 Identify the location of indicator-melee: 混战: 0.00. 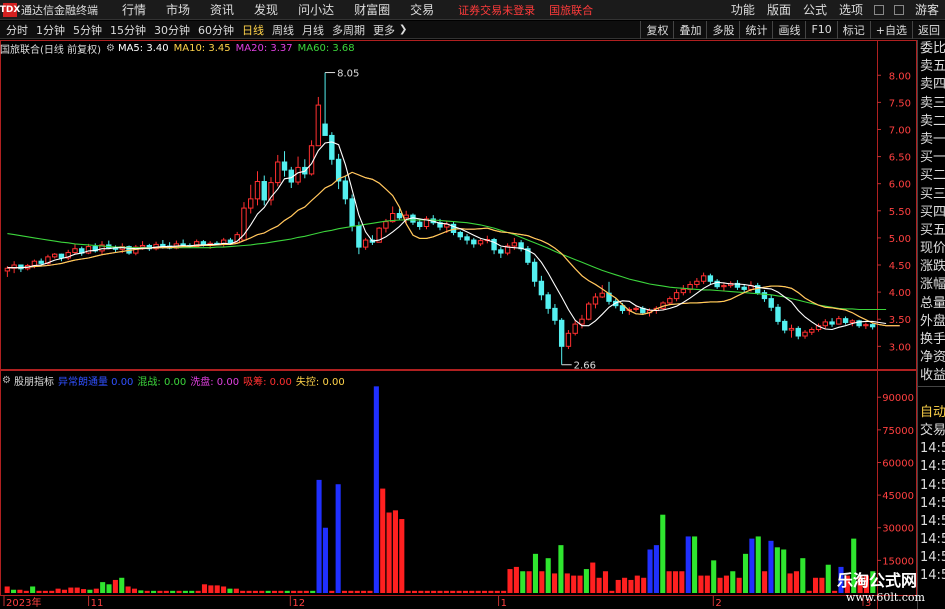
(162, 382).